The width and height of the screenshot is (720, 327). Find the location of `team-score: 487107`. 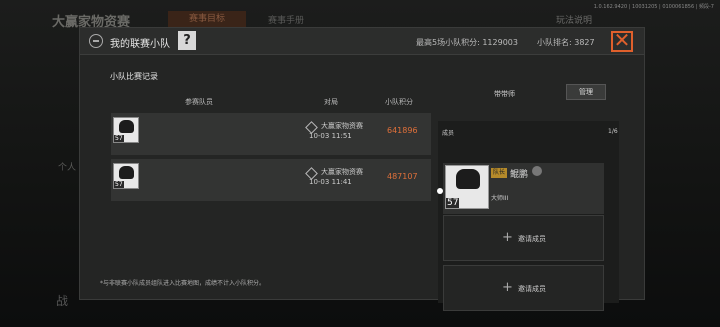

team-score: 487107 is located at coordinates (402, 176).